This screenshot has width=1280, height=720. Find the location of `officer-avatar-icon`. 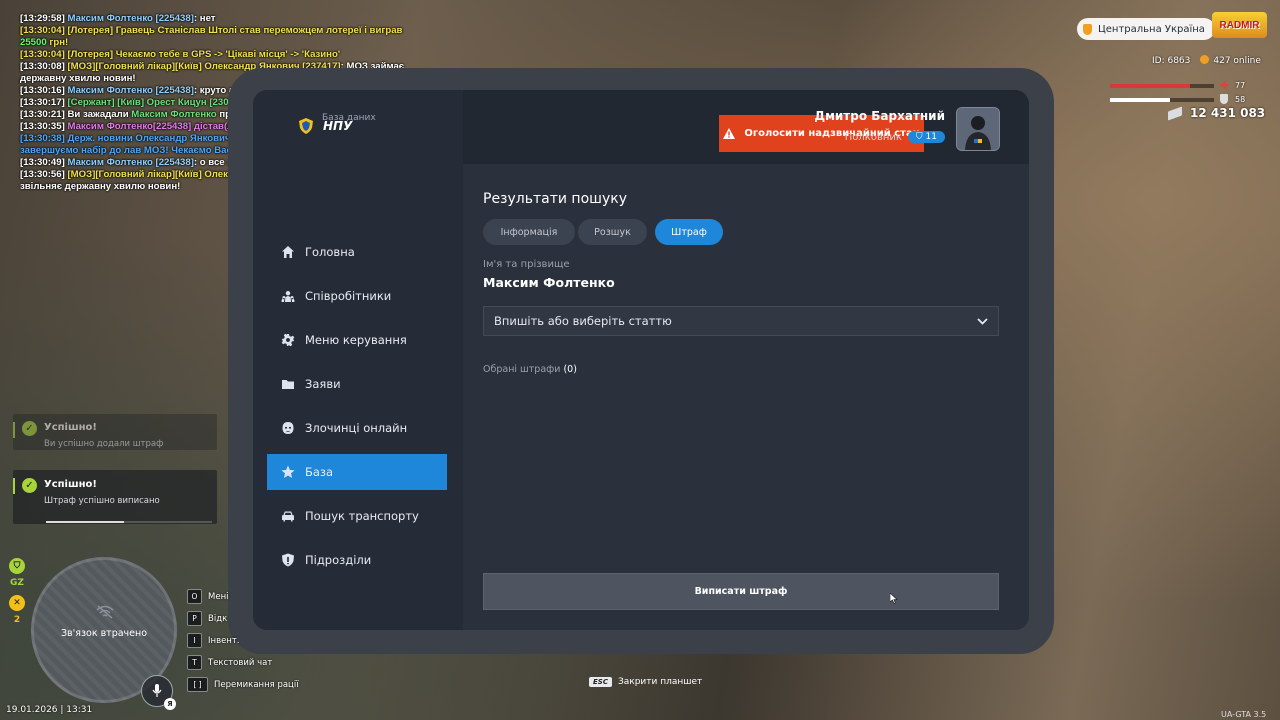

officer-avatar-icon is located at coordinates (978, 129).